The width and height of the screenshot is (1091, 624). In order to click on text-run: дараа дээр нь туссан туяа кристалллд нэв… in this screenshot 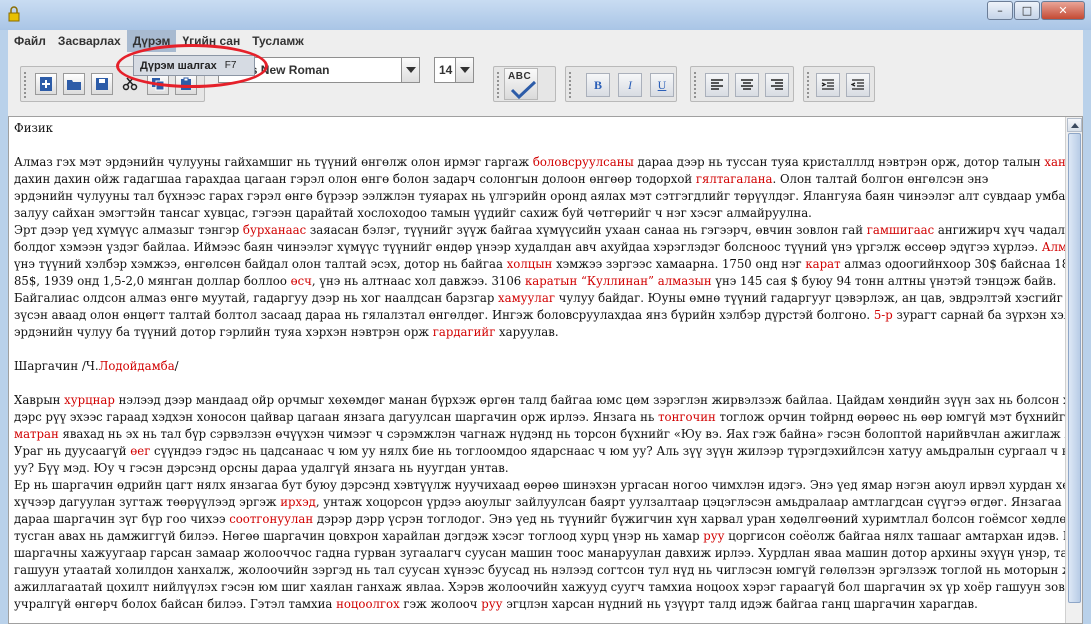, I will do `click(839, 162)`.